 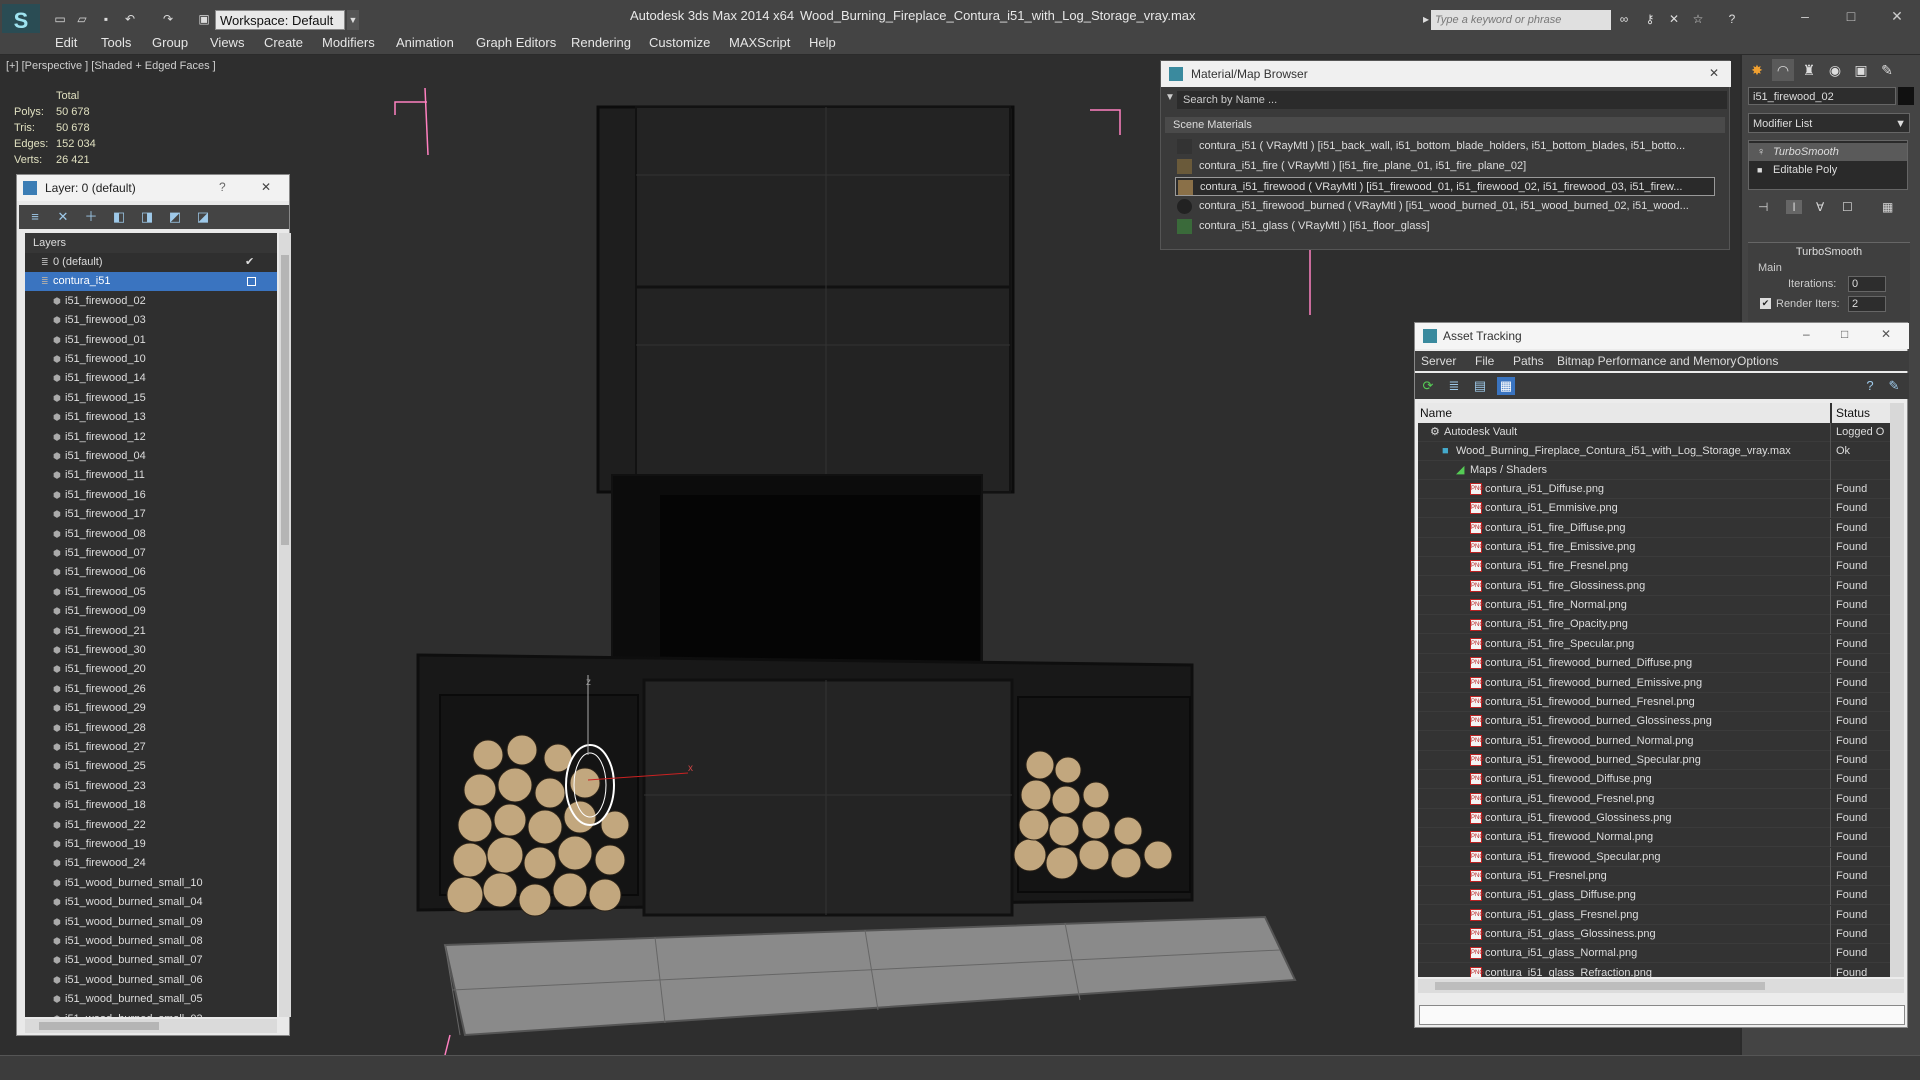 What do you see at coordinates (151, 592) in the screenshot?
I see `layer-object-item: ⬢ i51_firewood_05` at bounding box center [151, 592].